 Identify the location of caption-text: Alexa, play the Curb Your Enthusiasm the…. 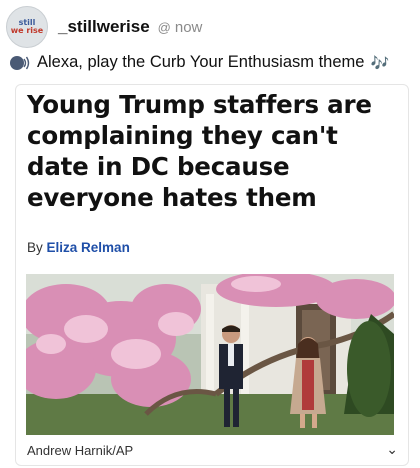
(201, 62).